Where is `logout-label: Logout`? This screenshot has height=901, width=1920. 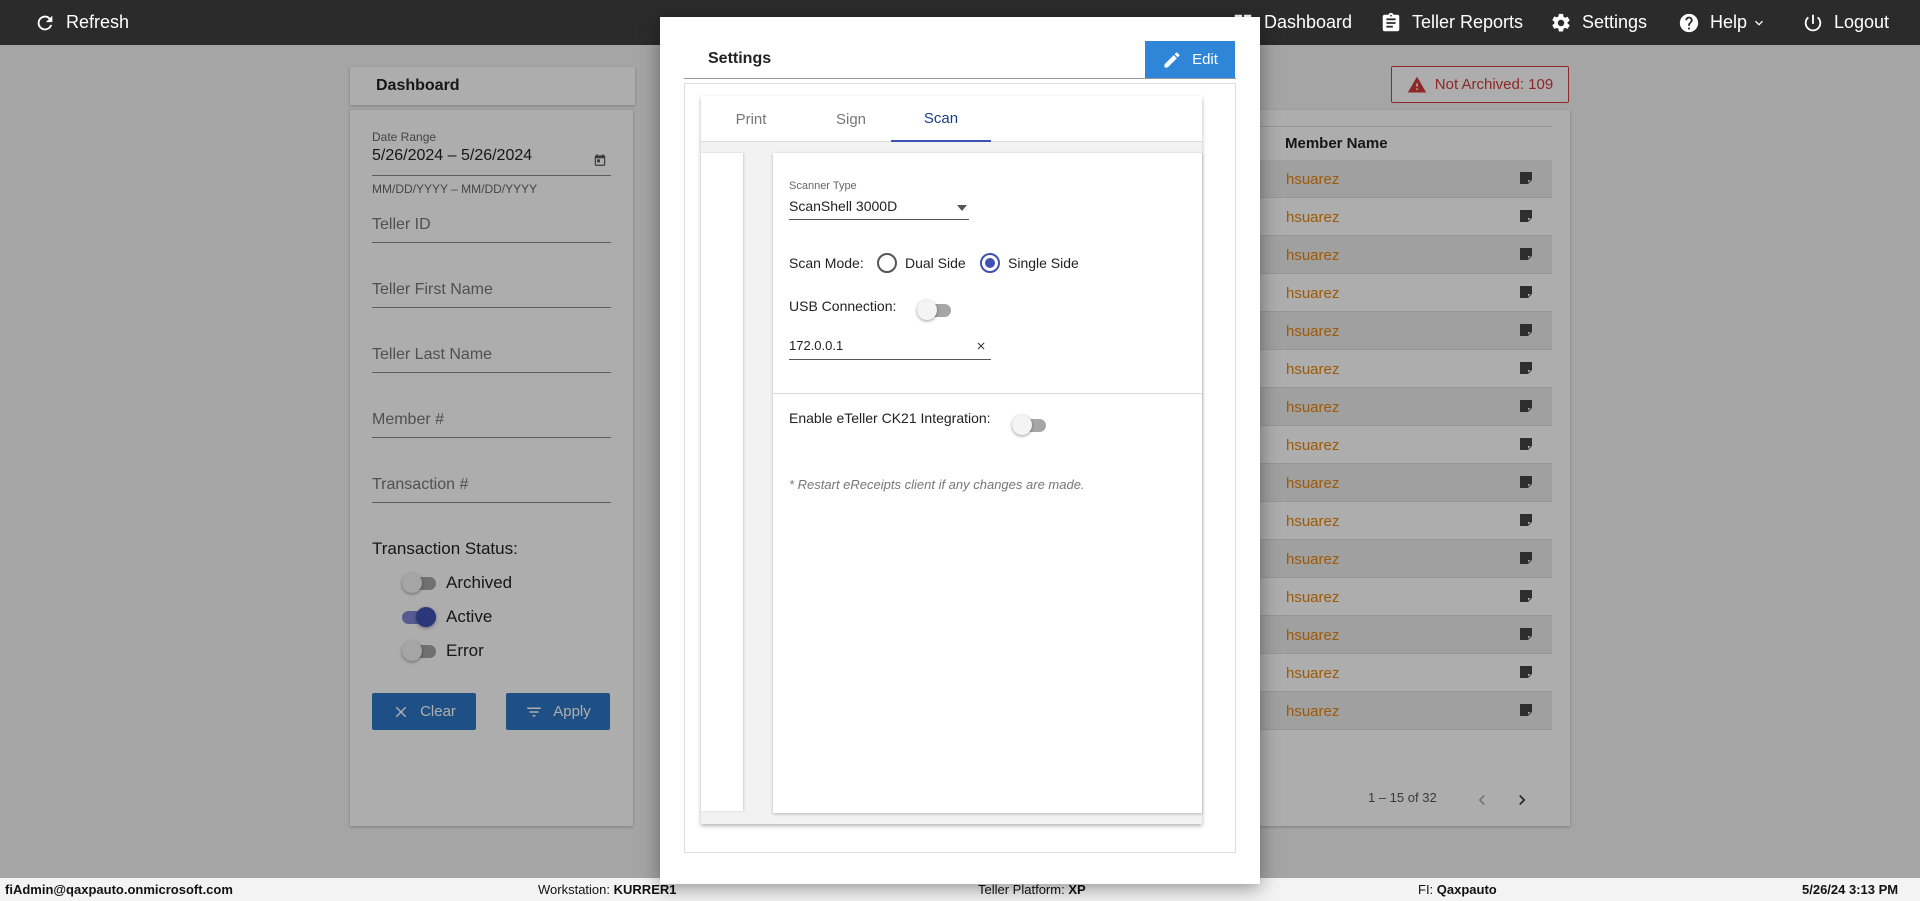
logout-label: Logout is located at coordinates (1862, 22).